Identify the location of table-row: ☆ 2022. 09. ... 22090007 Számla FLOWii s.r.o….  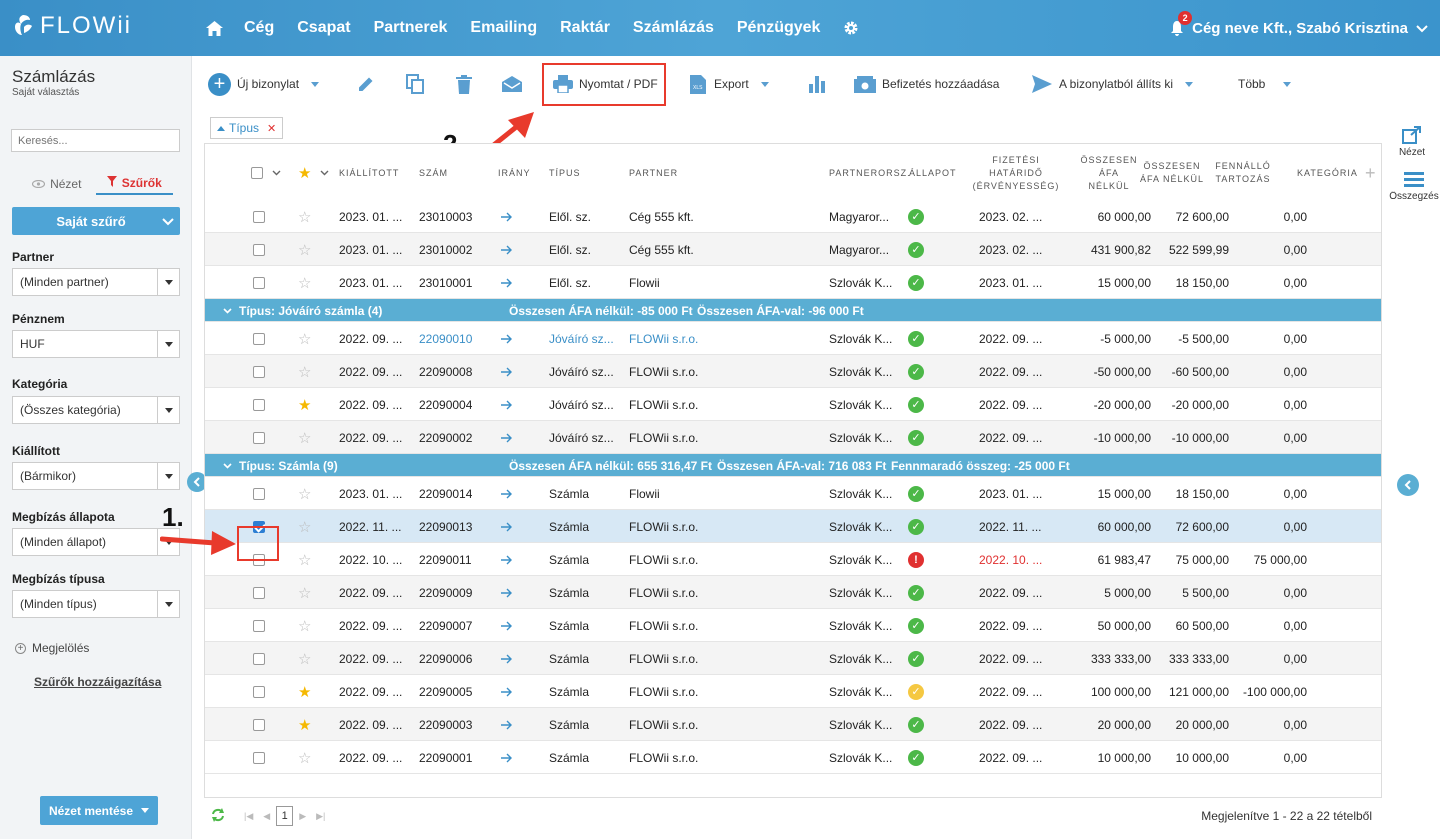
(793, 625).